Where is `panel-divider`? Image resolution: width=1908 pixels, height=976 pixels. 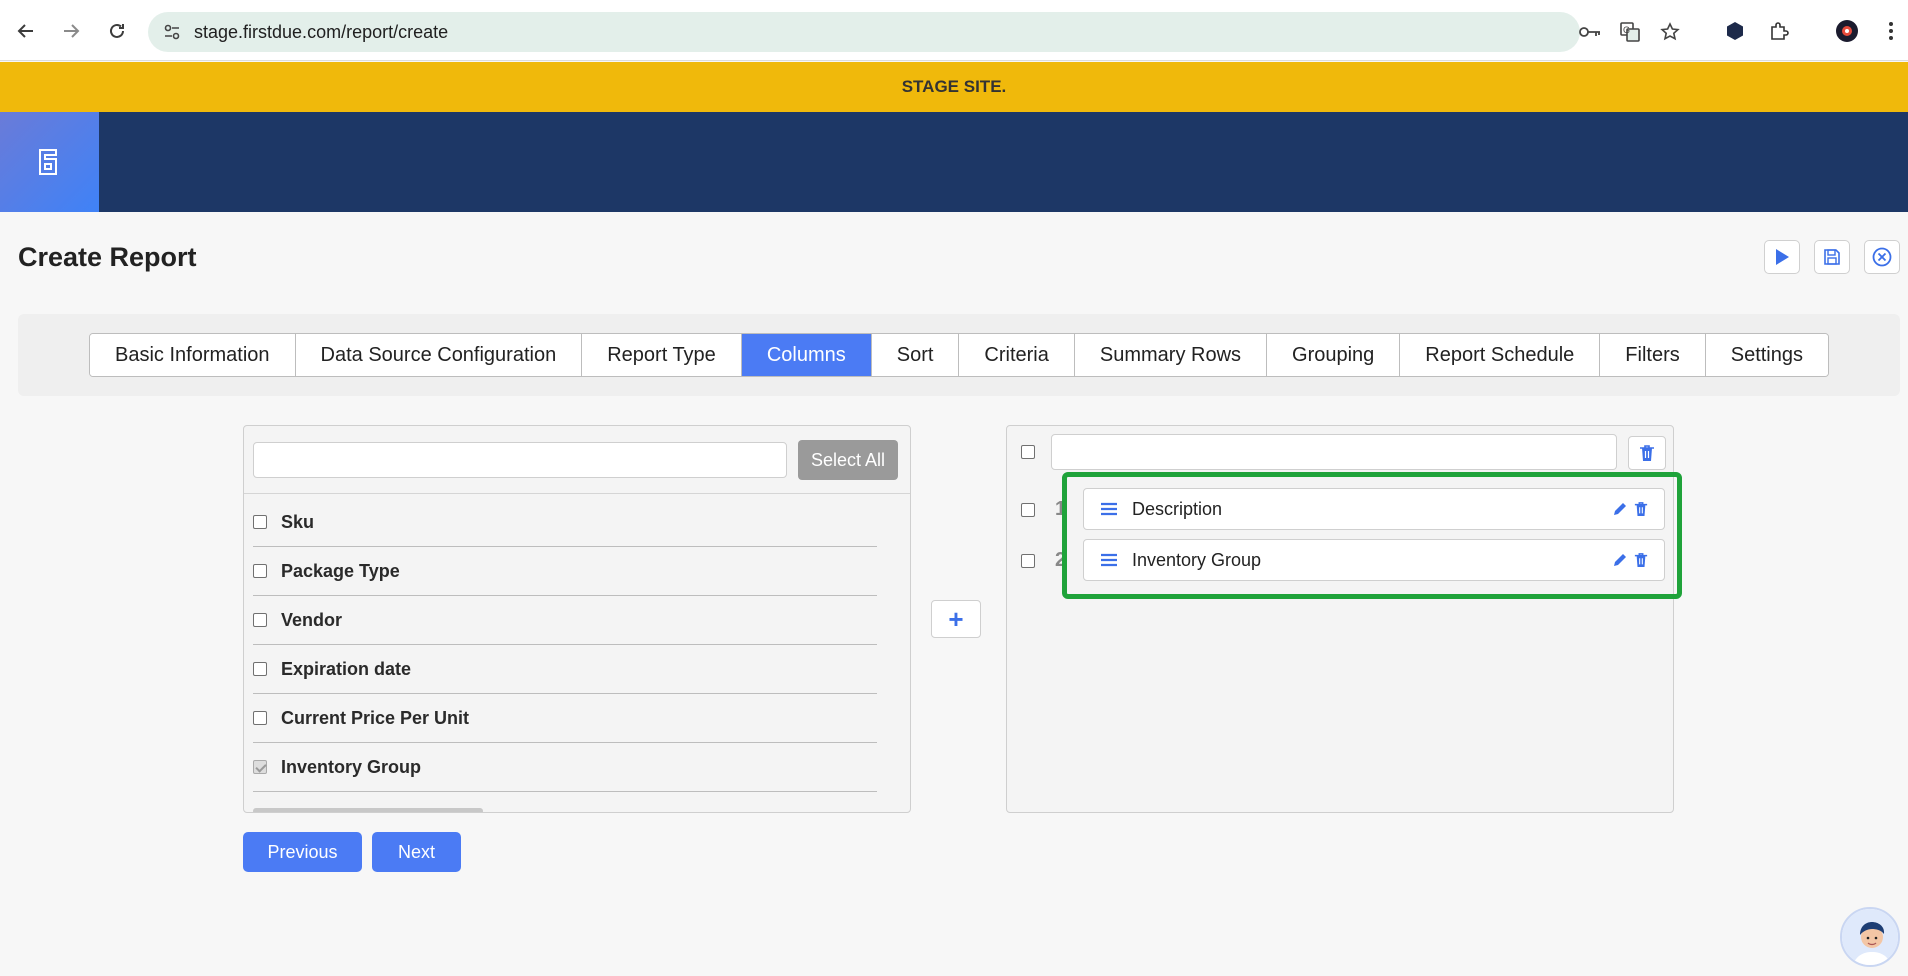
panel-divider is located at coordinates (577, 493).